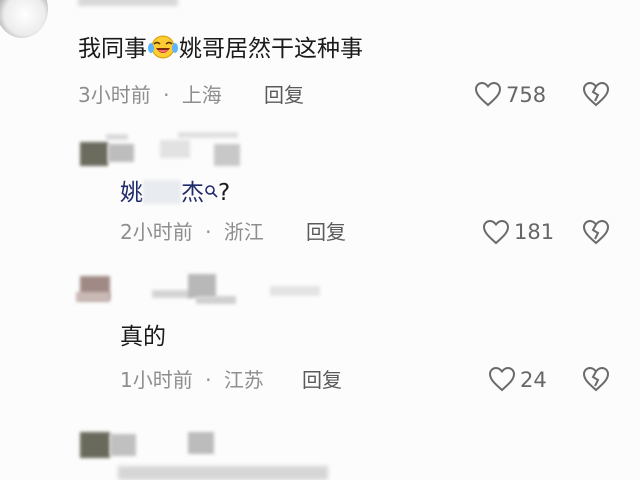 The image size is (640, 480). I want to click on comment-text-part: 姚哥居然干这种事, so click(271, 49).